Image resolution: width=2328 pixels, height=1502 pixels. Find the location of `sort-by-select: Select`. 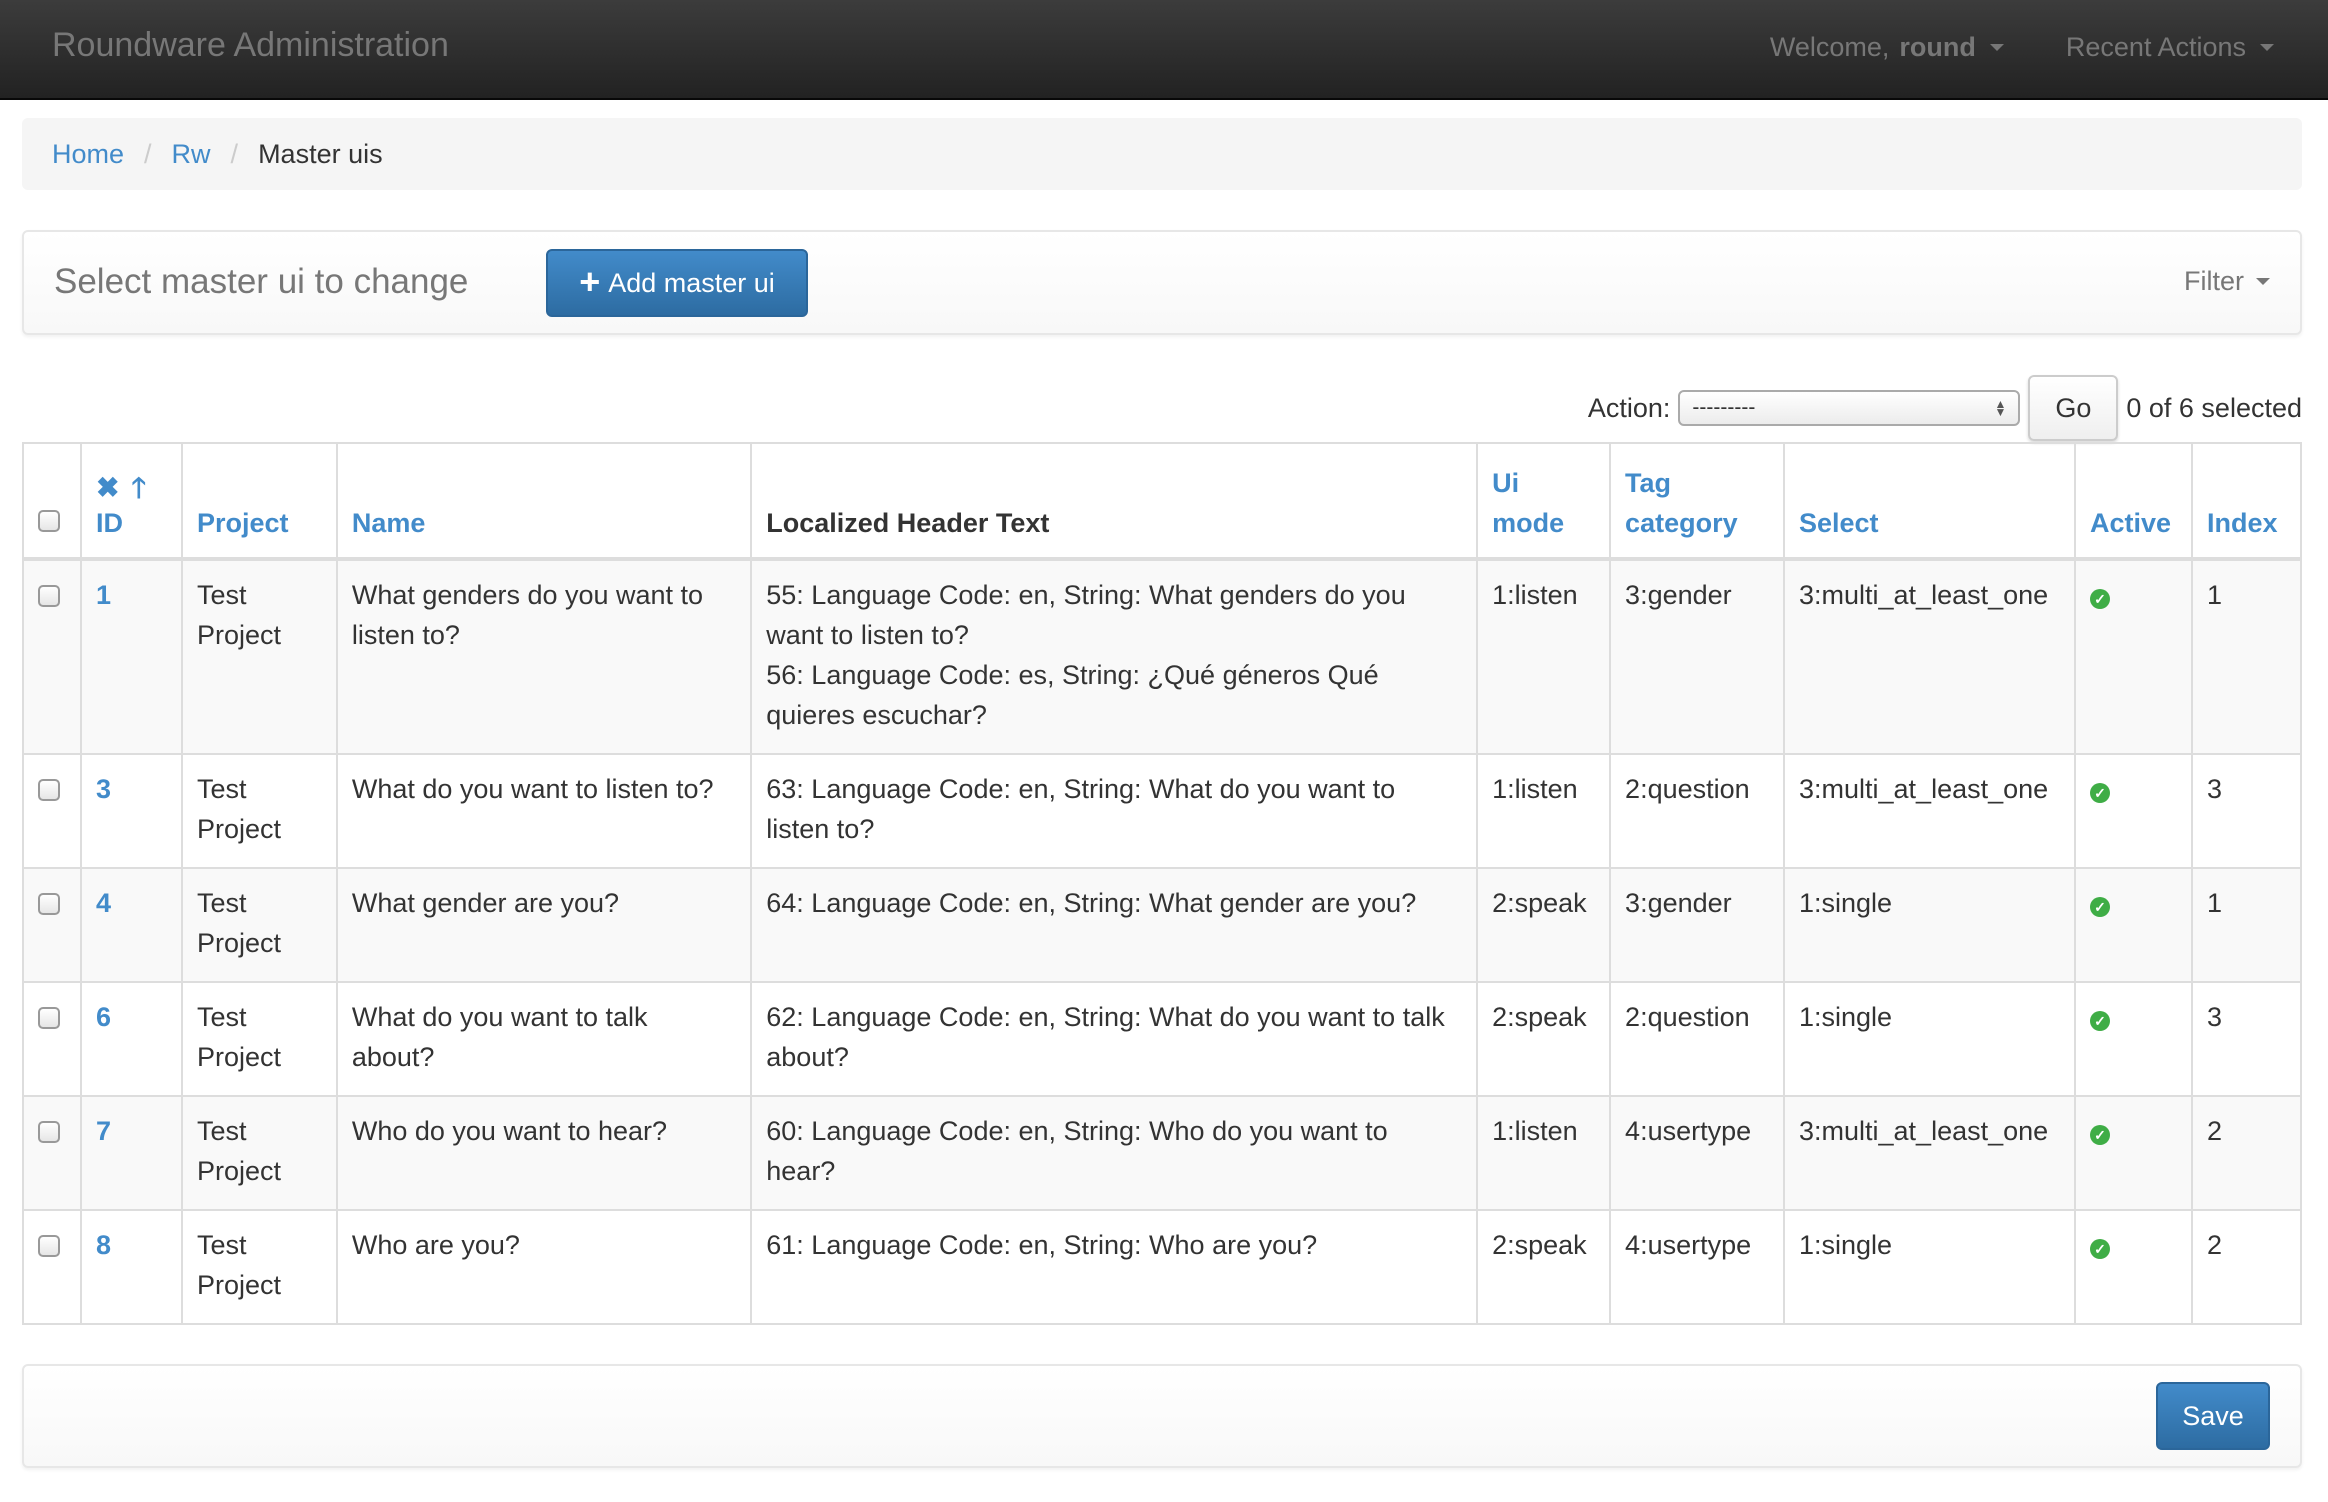

sort-by-select: Select is located at coordinates (1839, 523).